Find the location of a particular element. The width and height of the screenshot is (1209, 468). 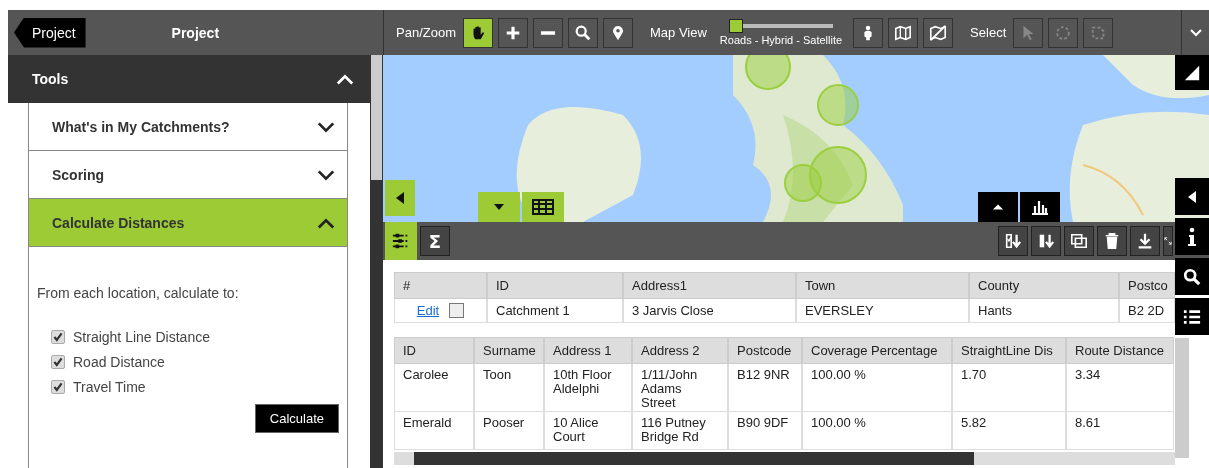

search-button is located at coordinates (1192, 276).